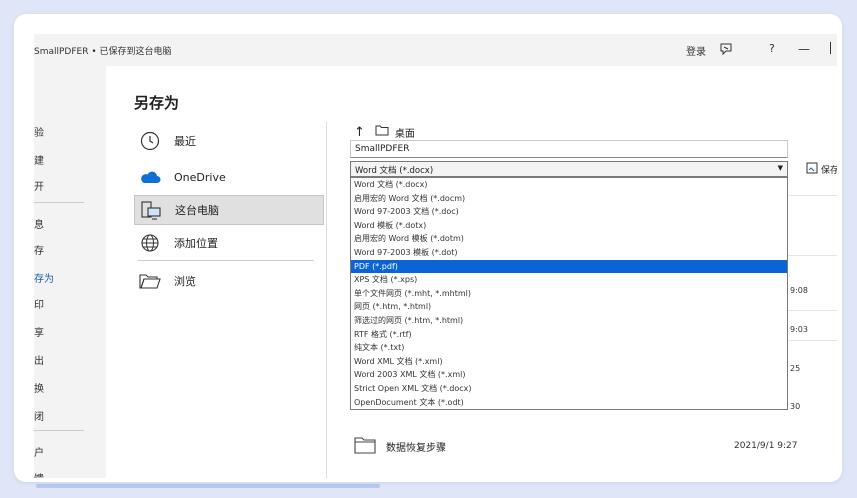 Image resolution: width=857 pixels, height=498 pixels. Describe the element at coordinates (150, 243) in the screenshot. I see `globe-icon` at that location.